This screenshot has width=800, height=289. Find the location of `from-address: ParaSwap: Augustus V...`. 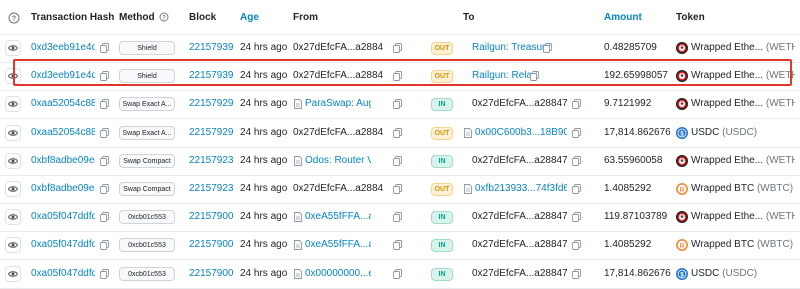

from-address: ParaSwap: Augustus V... is located at coordinates (338, 104).